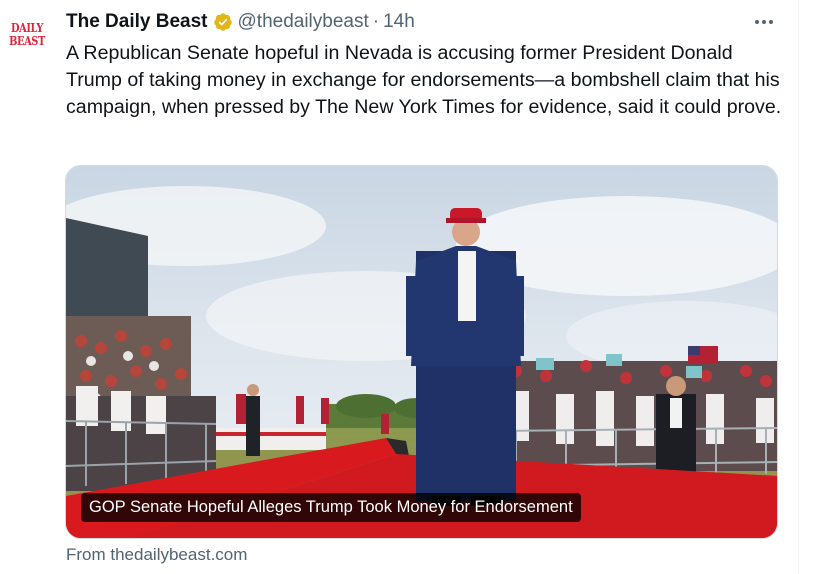  What do you see at coordinates (798, 287) in the screenshot?
I see `timeline-border` at bounding box center [798, 287].